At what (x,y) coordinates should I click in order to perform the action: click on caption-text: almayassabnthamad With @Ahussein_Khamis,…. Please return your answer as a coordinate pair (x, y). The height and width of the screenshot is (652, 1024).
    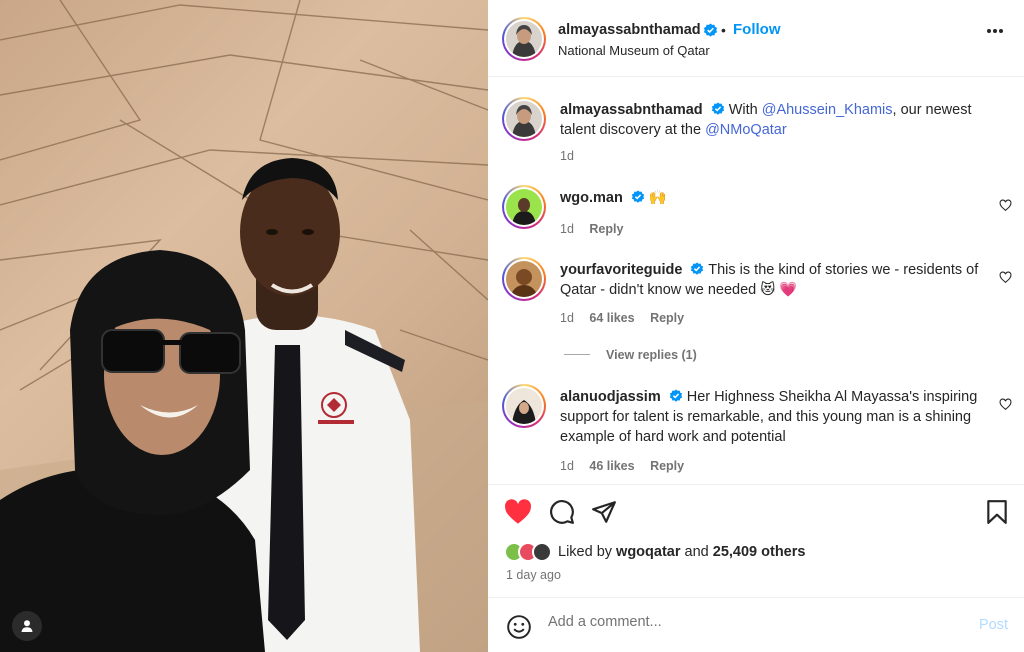
    Looking at the image, I should click on (780, 120).